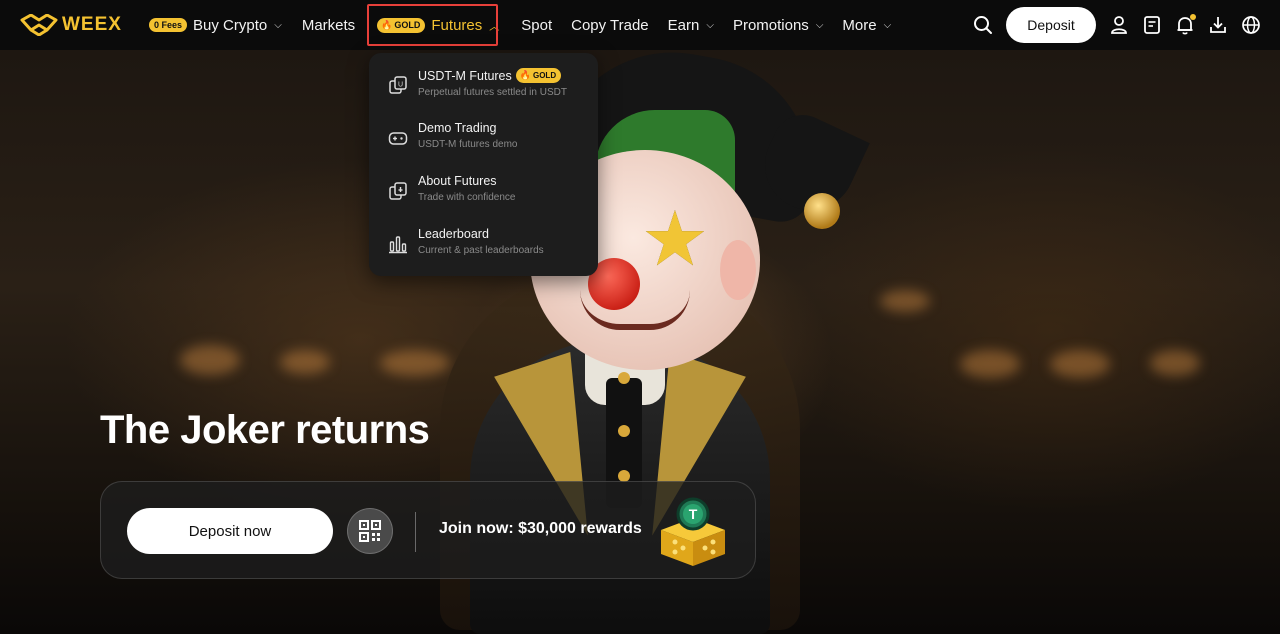 The height and width of the screenshot is (634, 1280). I want to click on menu-item-title-text: USDT-M Futures, so click(465, 75).